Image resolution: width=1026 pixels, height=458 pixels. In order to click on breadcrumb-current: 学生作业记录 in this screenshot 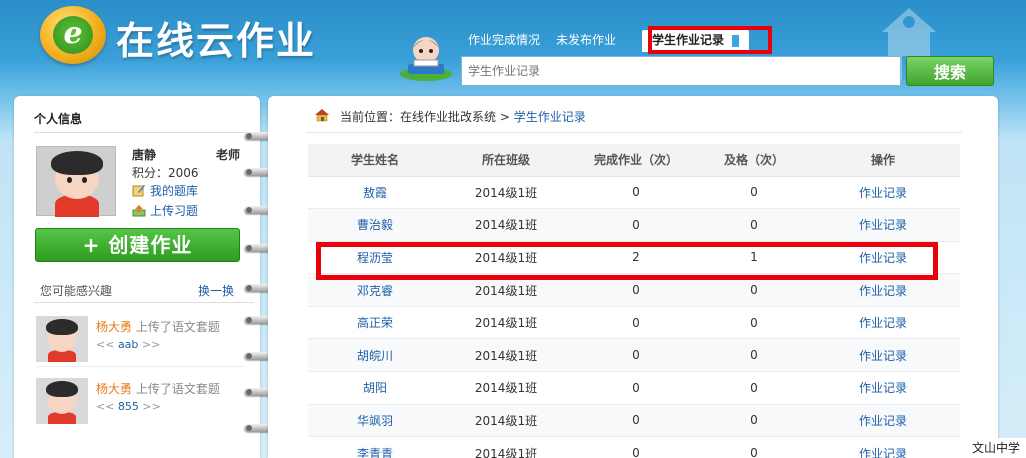, I will do `click(549, 117)`.